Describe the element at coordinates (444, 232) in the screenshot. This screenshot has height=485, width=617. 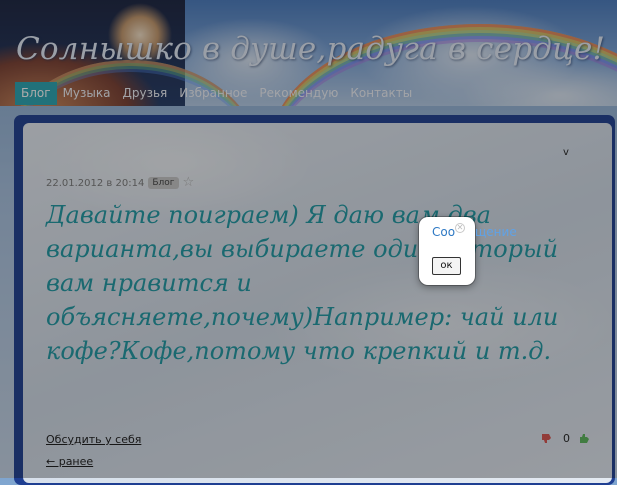
I see `dialog-title: Соо` at that location.